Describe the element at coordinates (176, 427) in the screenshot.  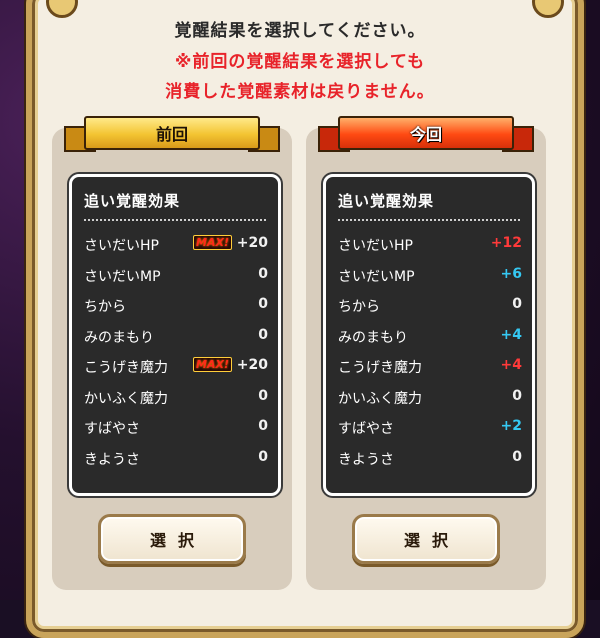
I see `stat-row: すばやさ 0` at that location.